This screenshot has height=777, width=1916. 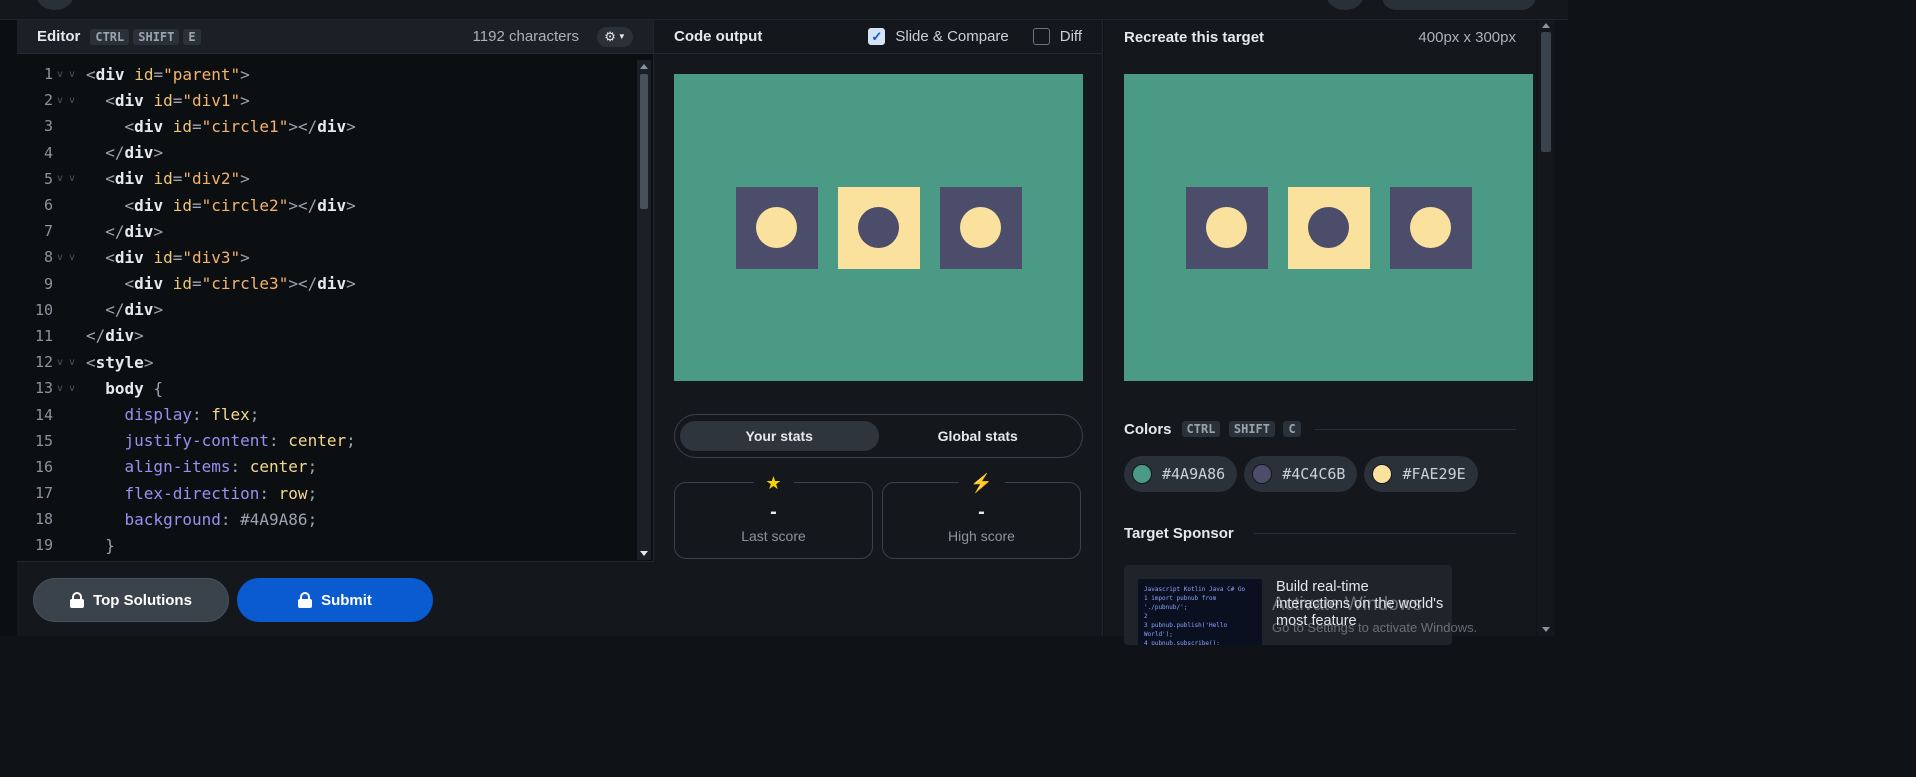 What do you see at coordinates (48, 178) in the screenshot?
I see `line-number: 5` at bounding box center [48, 178].